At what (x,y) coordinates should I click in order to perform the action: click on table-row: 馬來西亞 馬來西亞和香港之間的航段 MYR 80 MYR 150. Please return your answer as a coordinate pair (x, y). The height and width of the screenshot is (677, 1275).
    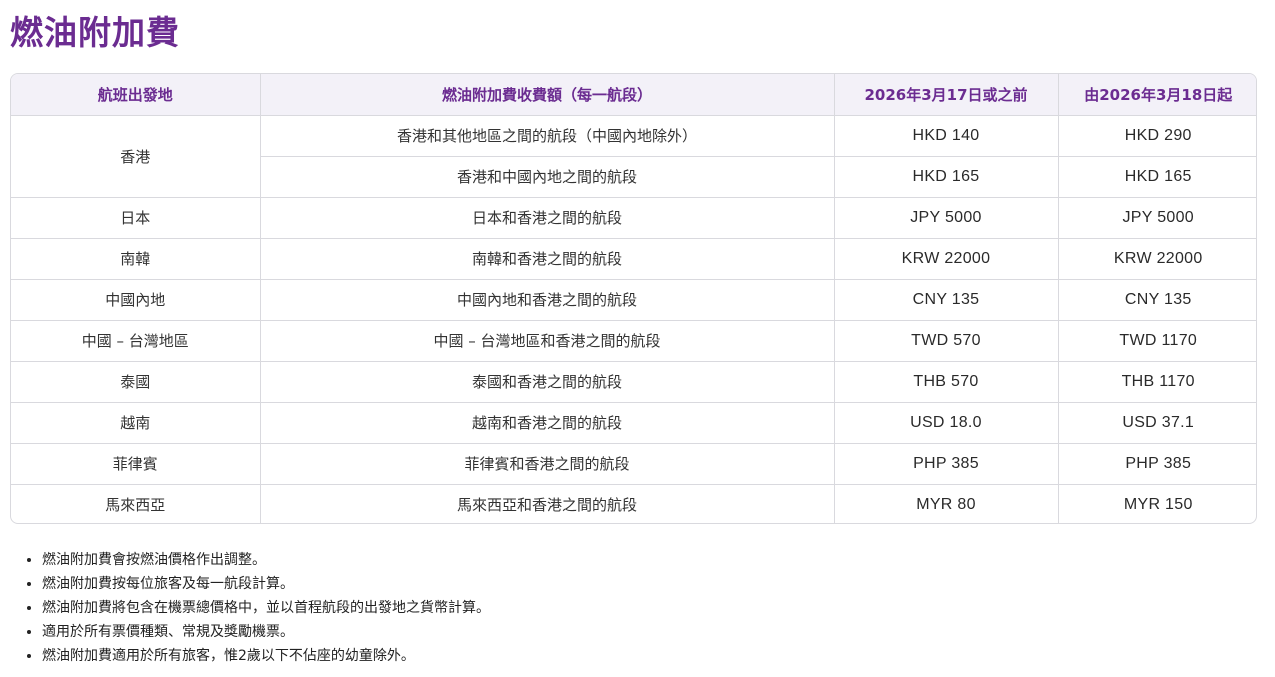
    Looking at the image, I should click on (633, 503).